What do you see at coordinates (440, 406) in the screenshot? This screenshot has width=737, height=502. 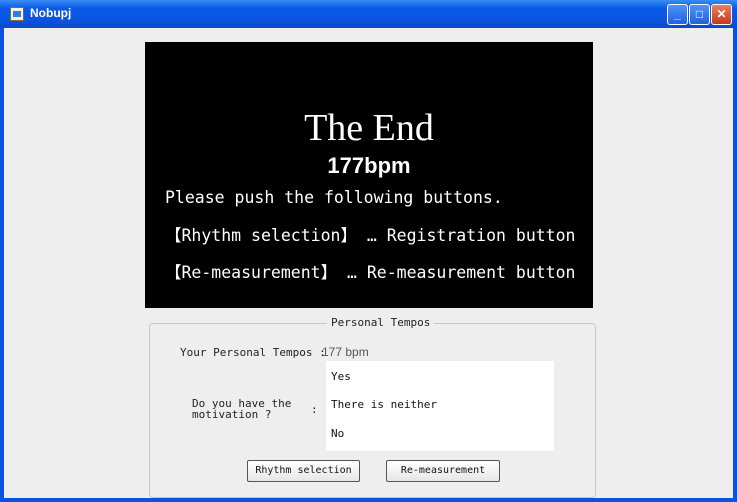 I see `motivation-list: Yes There is neither No` at bounding box center [440, 406].